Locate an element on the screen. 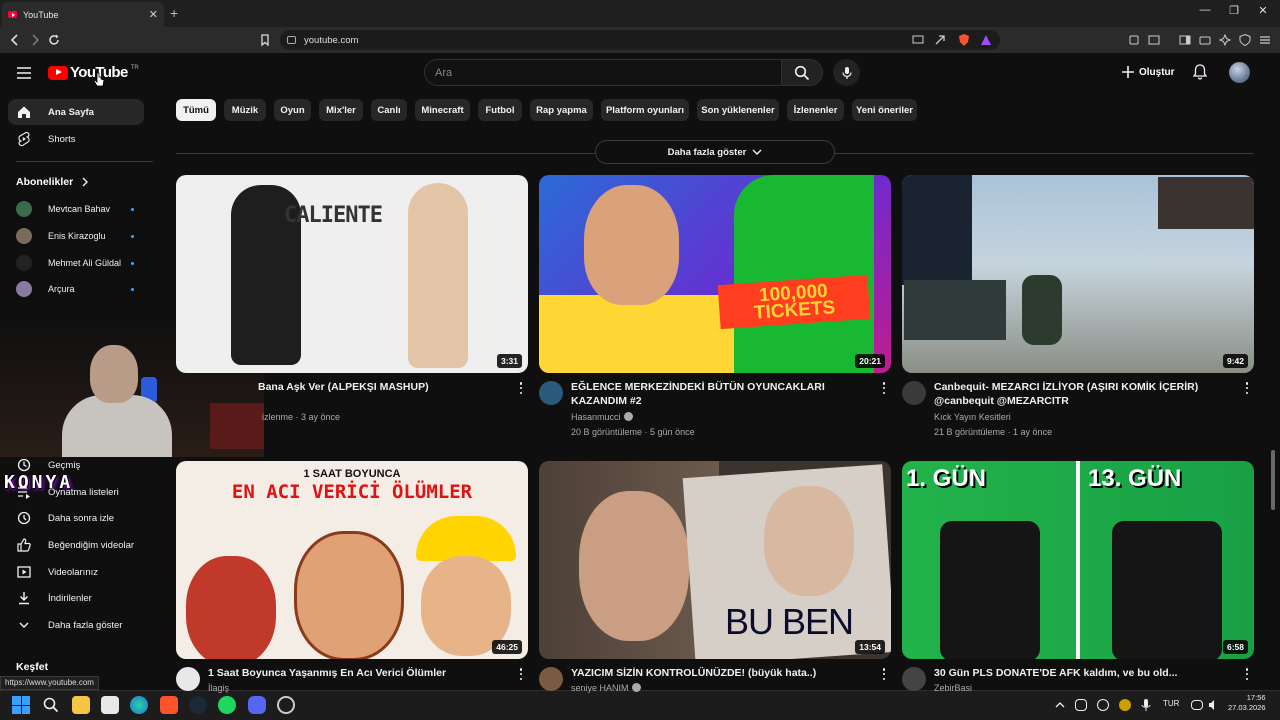 Image resolution: width=1280 pixels, height=720 pixels. sidebar-item: İndirilenler is located at coordinates (76, 598).